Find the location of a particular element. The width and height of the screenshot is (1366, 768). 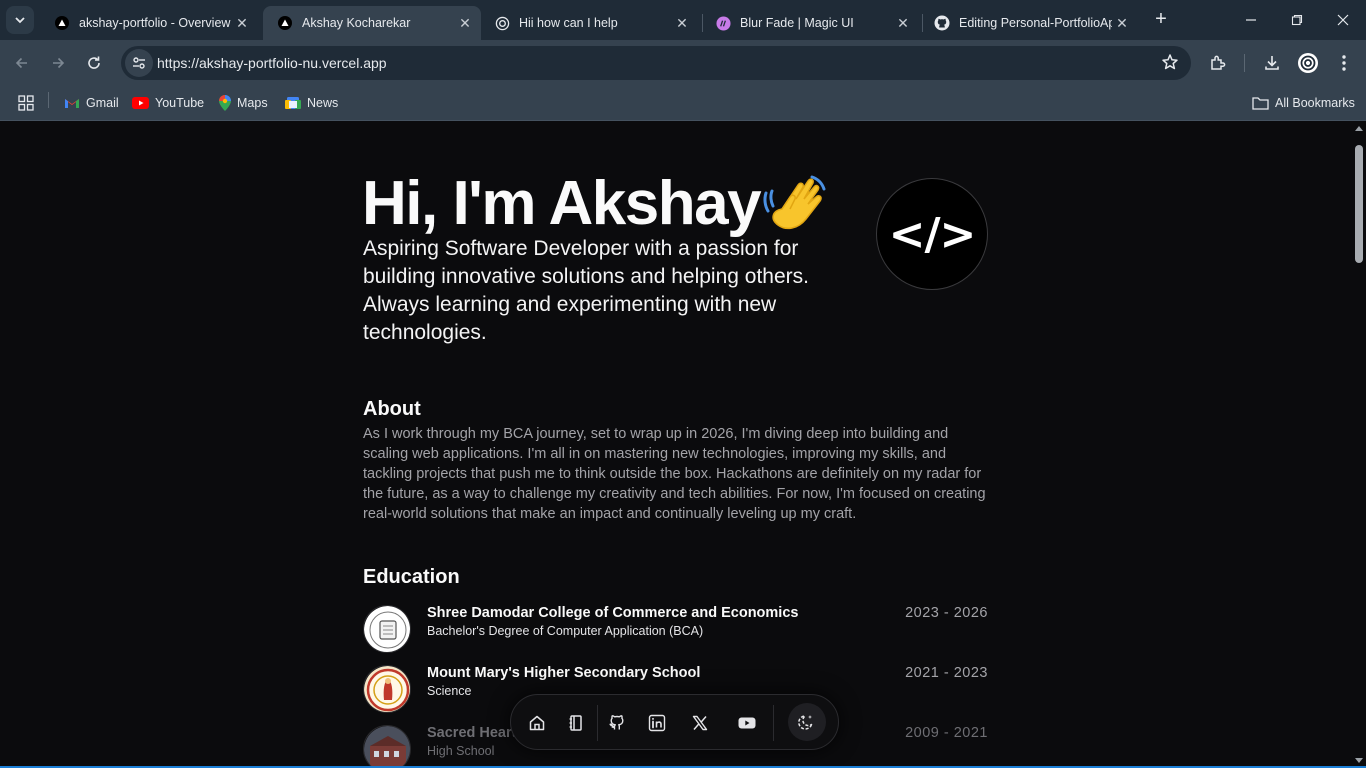

college-logo is located at coordinates (387, 629).